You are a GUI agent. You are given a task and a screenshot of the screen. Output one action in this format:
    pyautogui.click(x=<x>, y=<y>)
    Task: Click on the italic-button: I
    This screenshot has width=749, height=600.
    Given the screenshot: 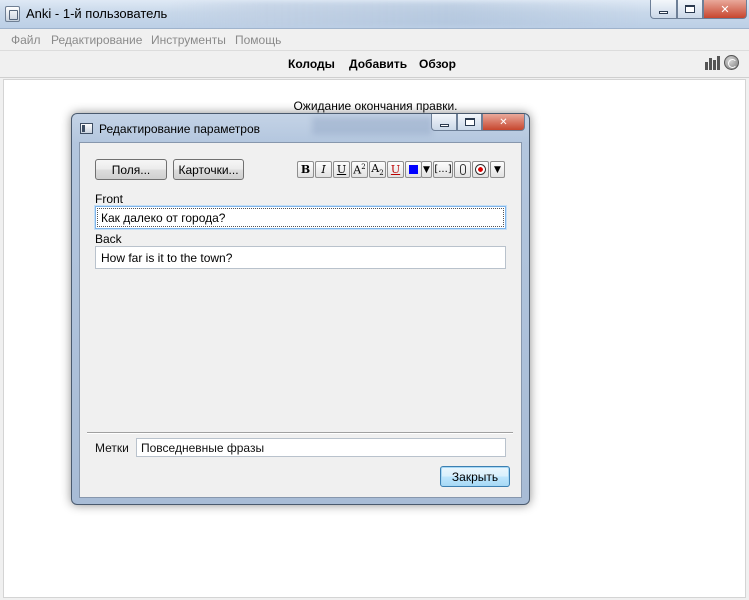 What is the action you would take?
    pyautogui.click(x=323, y=169)
    